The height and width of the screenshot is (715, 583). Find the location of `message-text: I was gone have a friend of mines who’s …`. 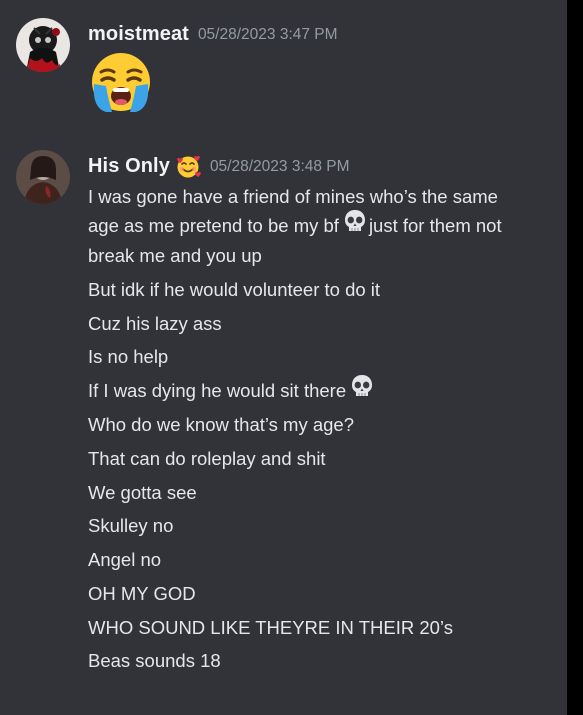

message-text: I was gone have a friend of mines who’s … is located at coordinates (293, 196).